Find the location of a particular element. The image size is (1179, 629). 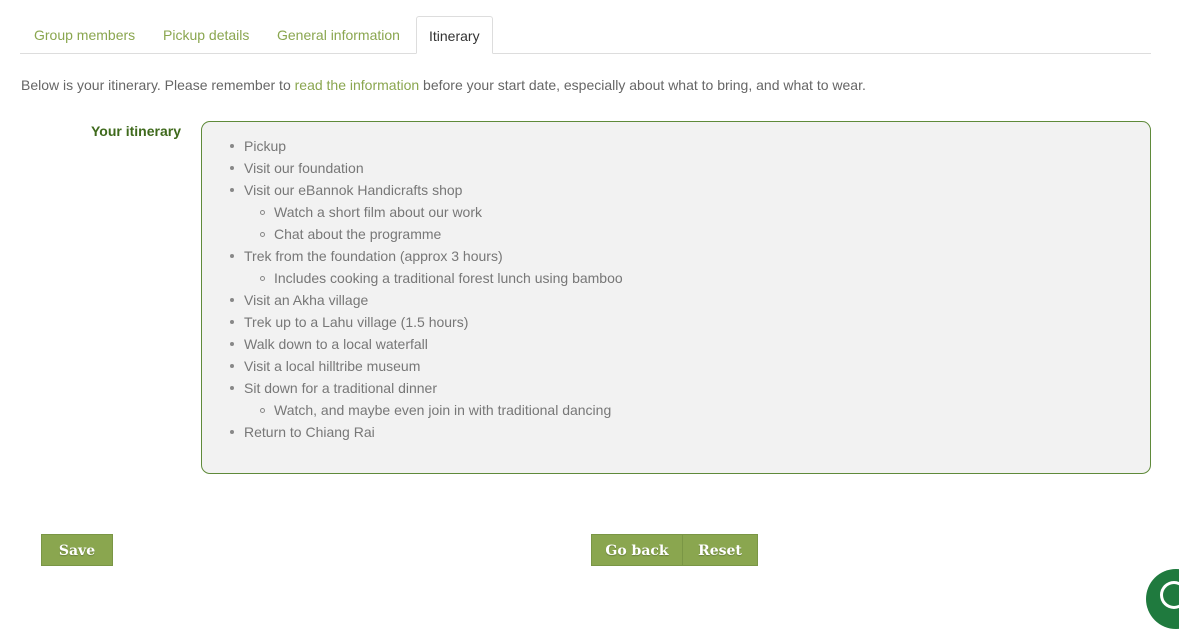

chat-fab-button is located at coordinates (1162, 599).